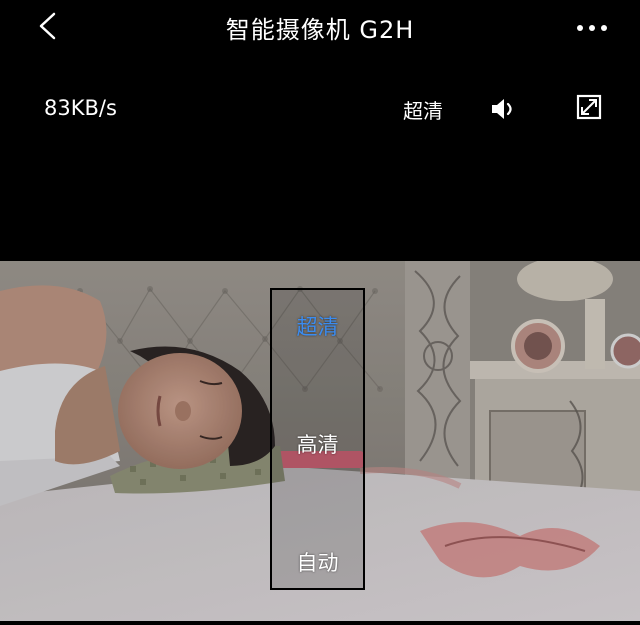 Image resolution: width=640 pixels, height=625 pixels. Describe the element at coordinates (317, 444) in the screenshot. I see `quality-option-high: 高清` at that location.